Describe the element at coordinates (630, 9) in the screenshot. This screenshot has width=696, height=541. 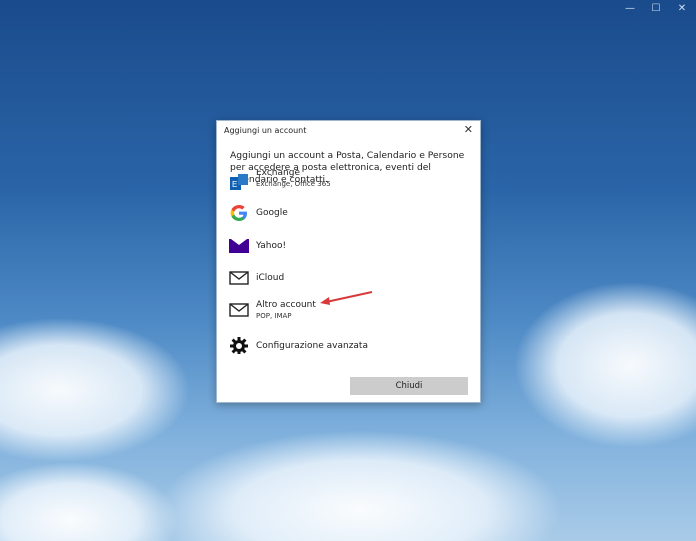
I see `minimize-button: —` at that location.